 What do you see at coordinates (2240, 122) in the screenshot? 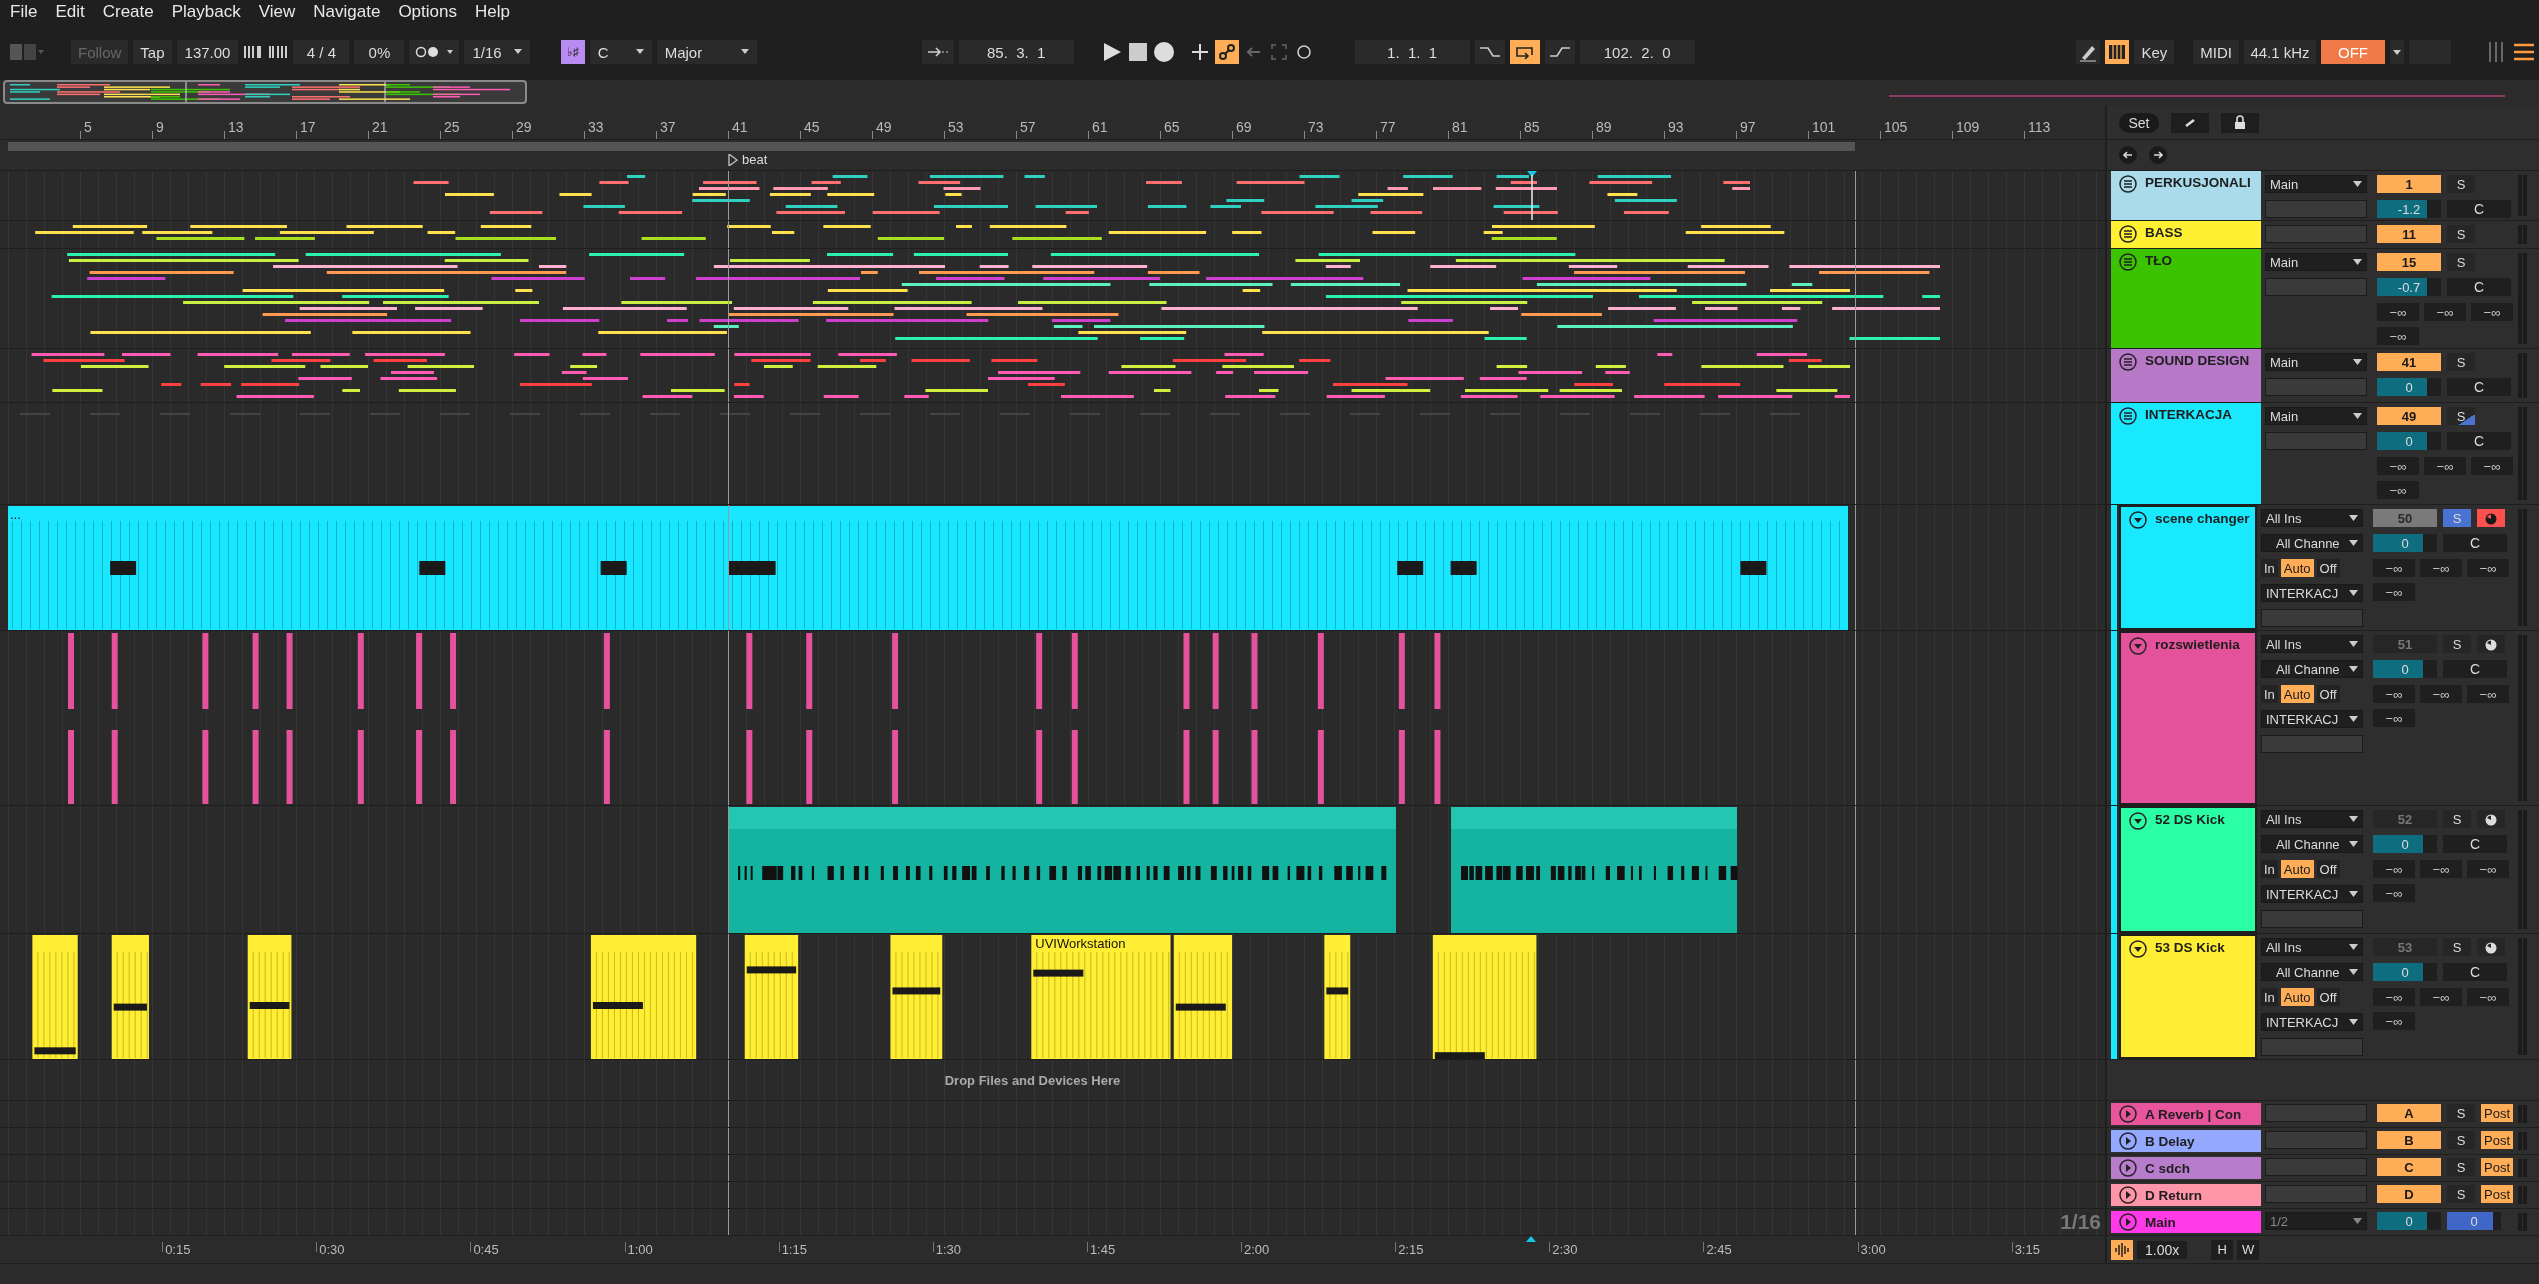
I see `lock-icon` at bounding box center [2240, 122].